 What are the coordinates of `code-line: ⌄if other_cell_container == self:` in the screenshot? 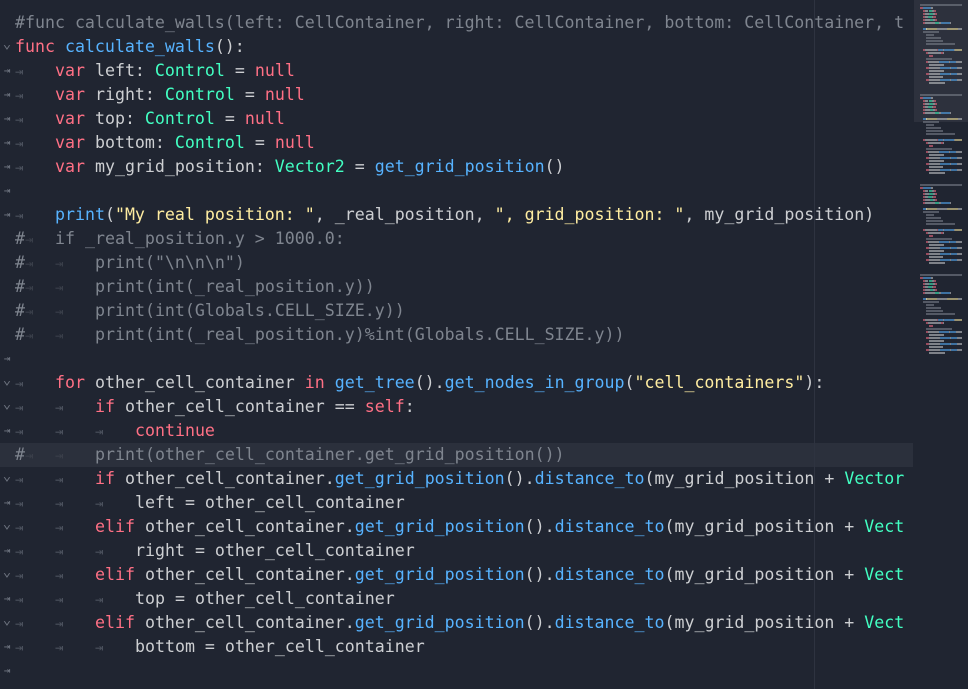 It's located at (456, 407).